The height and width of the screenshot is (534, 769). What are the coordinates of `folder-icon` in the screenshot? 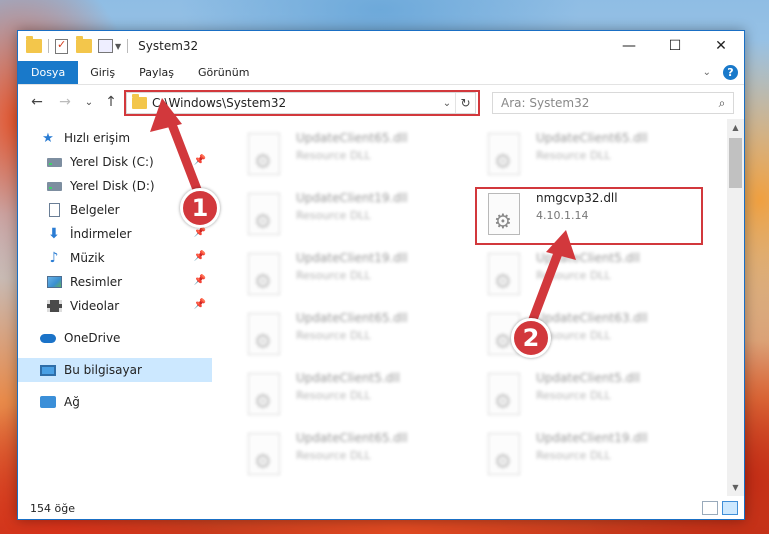 It's located at (34, 44).